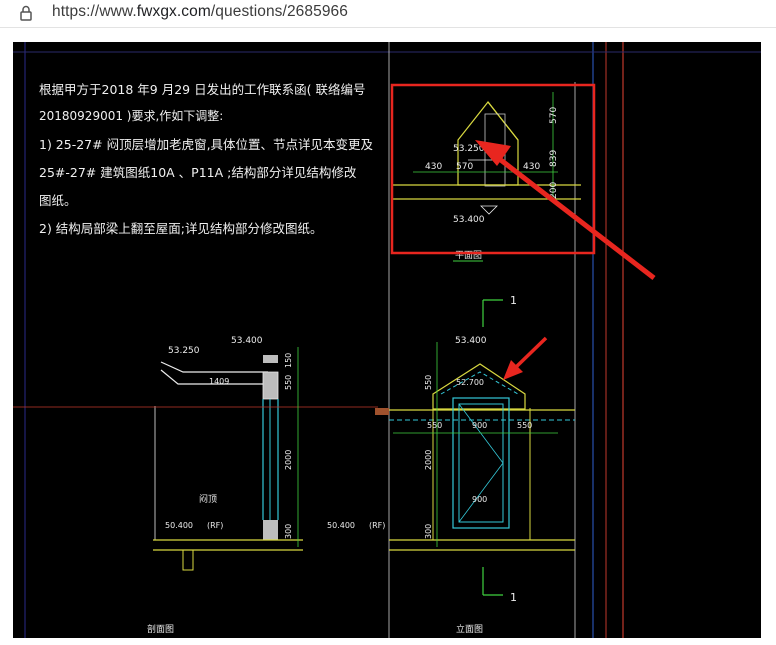 The width and height of the screenshot is (776, 645). I want to click on elev-dim-900-top: 900, so click(479, 425).